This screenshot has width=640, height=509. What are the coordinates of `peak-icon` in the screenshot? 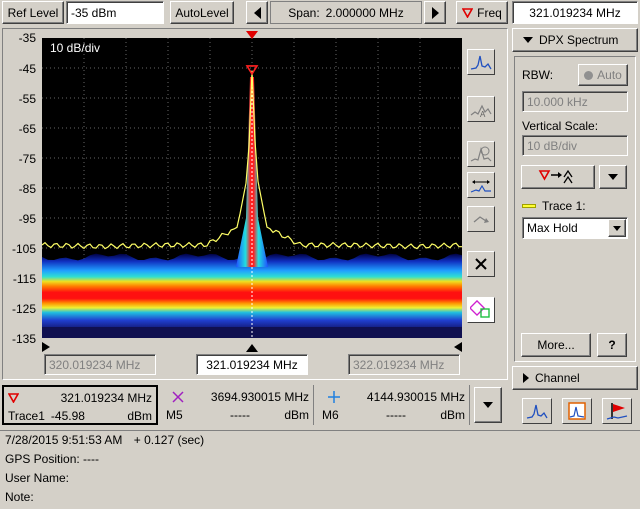 It's located at (481, 62).